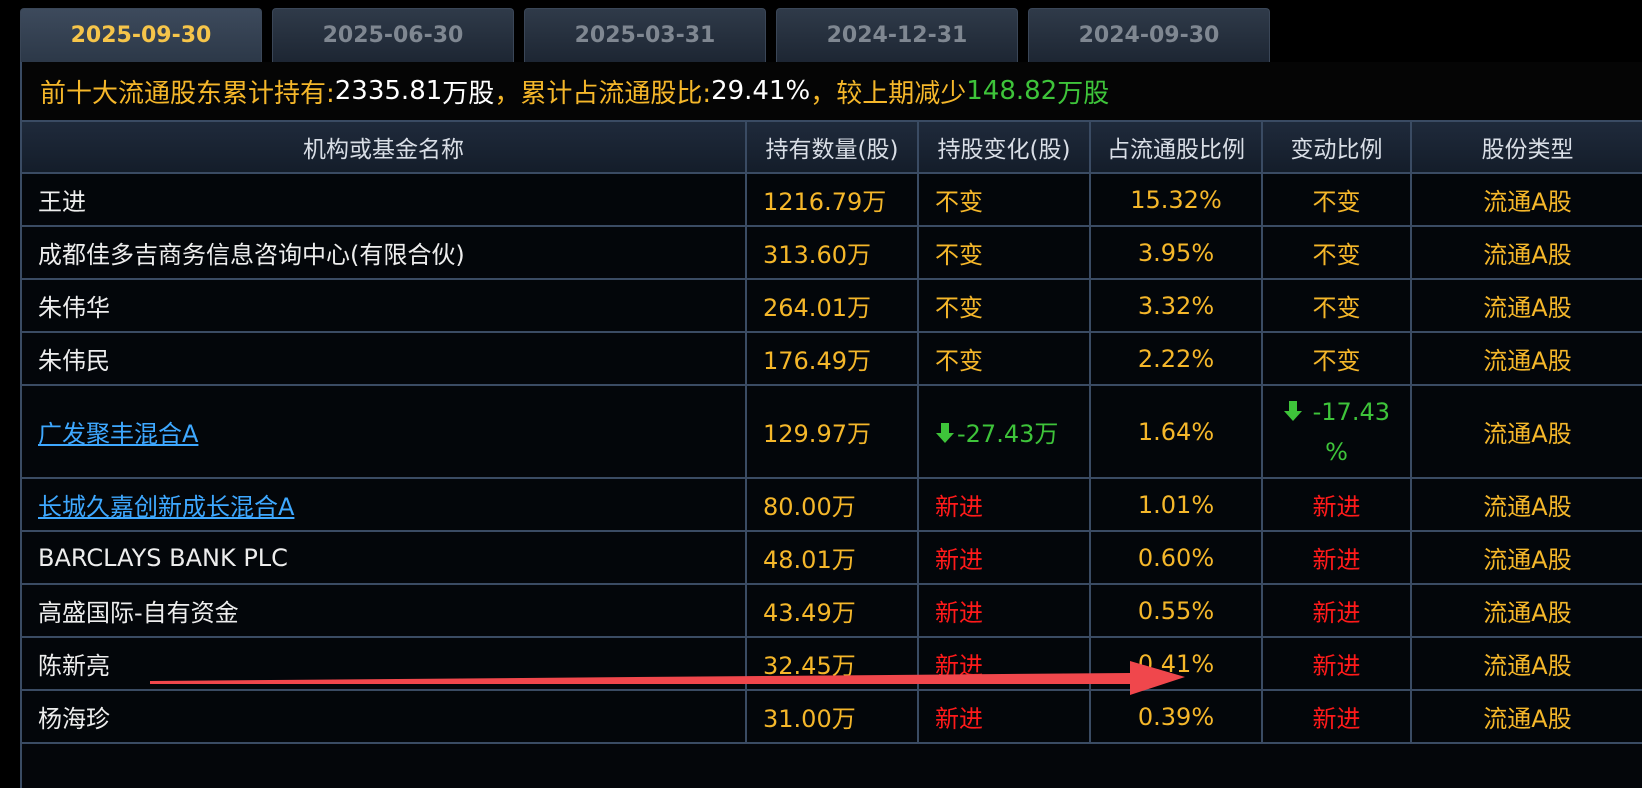  I want to click on tab-2025-09-30: 2025-09-30, so click(141, 35).